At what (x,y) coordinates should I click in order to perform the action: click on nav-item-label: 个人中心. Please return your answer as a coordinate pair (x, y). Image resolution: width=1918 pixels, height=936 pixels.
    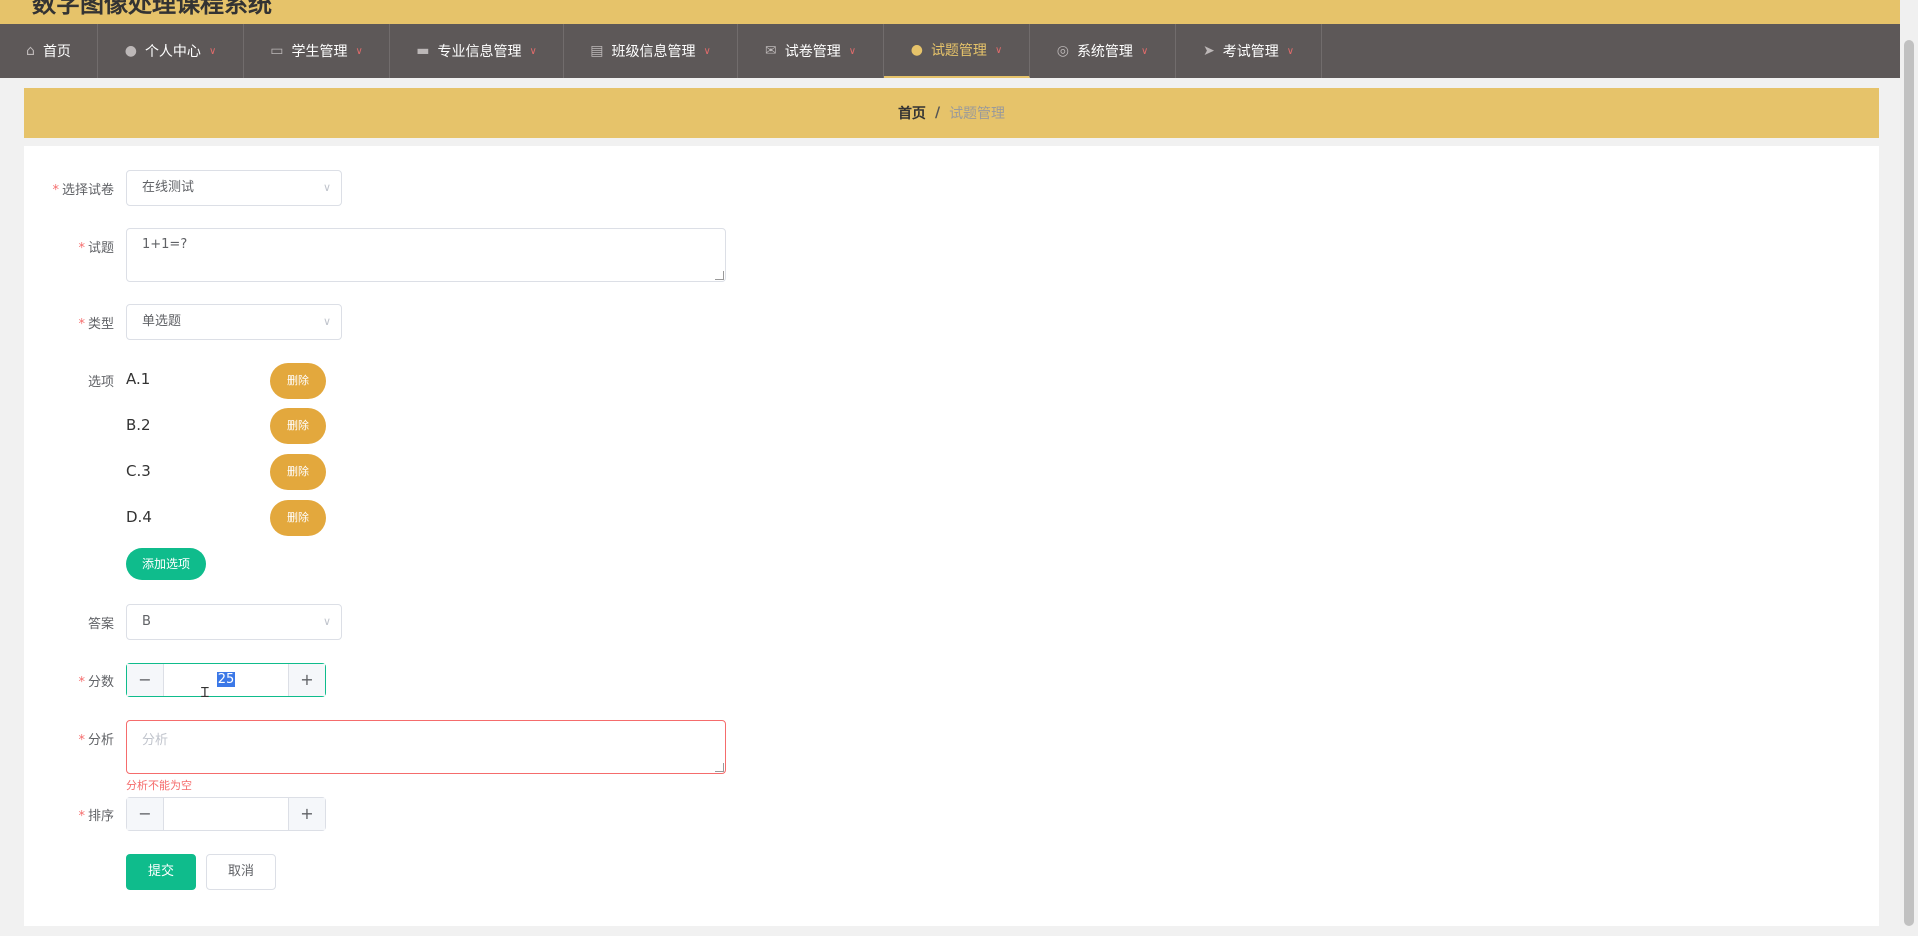
    Looking at the image, I should click on (172, 52).